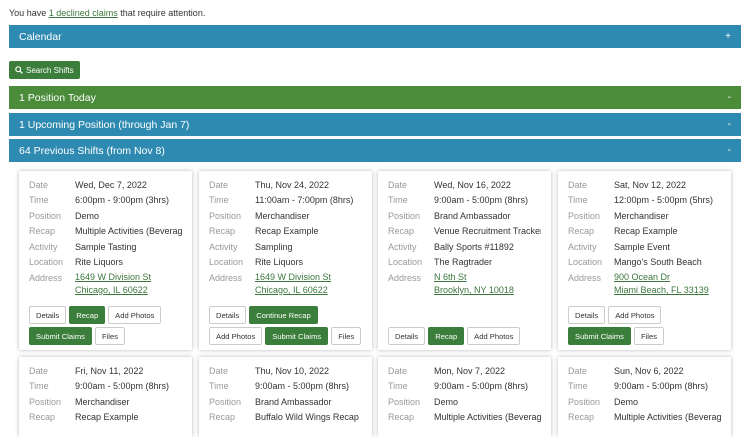 The width and height of the screenshot is (750, 437). I want to click on shift-recap: Recap Example, so click(646, 231).